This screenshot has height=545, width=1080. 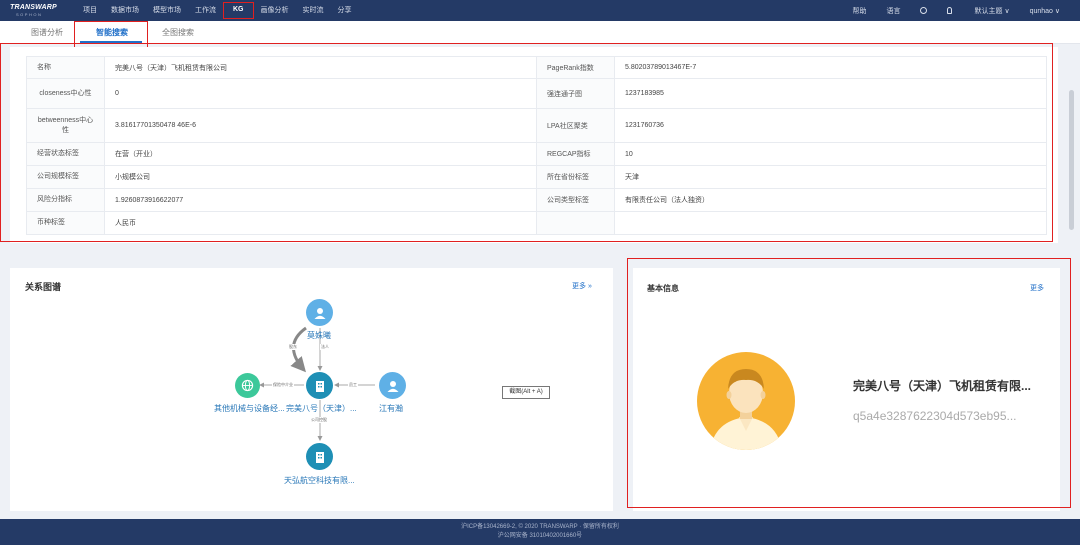 I want to click on graph-node-label-right: 江有瀚, so click(x=391, y=408).